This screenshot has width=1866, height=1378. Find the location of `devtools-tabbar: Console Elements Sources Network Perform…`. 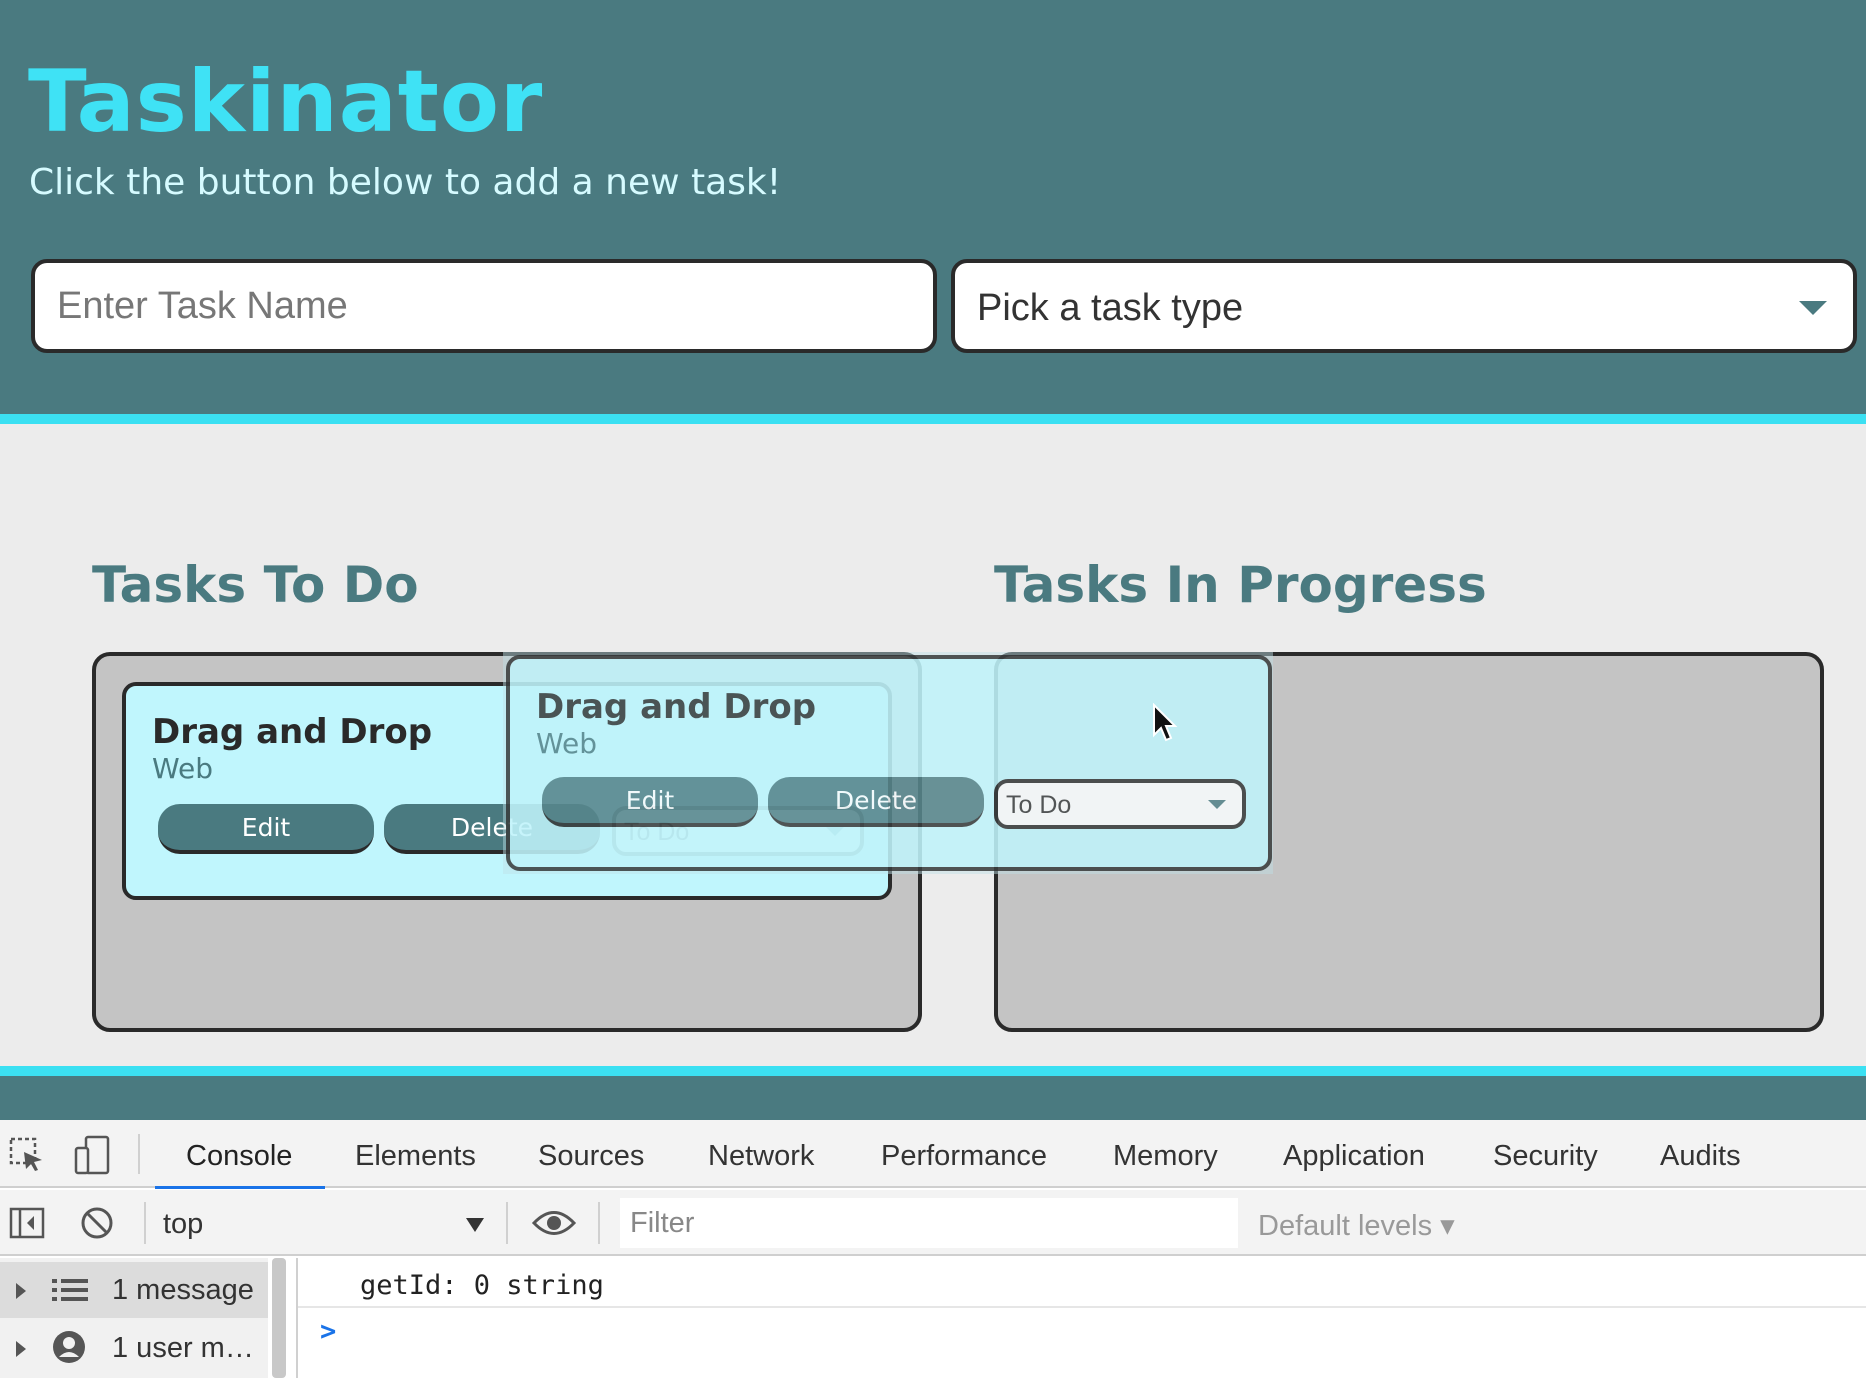

devtools-tabbar: Console Elements Sources Network Perform… is located at coordinates (933, 1154).